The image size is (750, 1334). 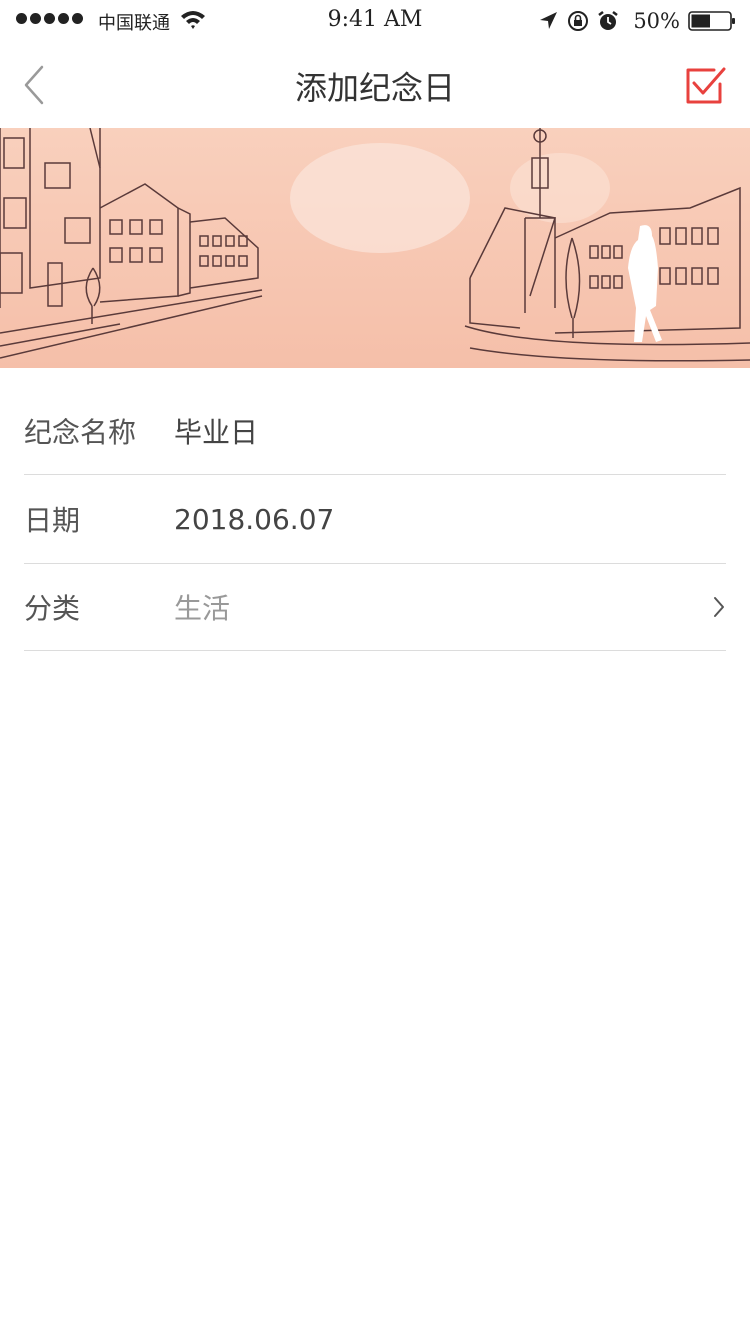 What do you see at coordinates (80, 432) in the screenshot?
I see `name-label: 纪念名称` at bounding box center [80, 432].